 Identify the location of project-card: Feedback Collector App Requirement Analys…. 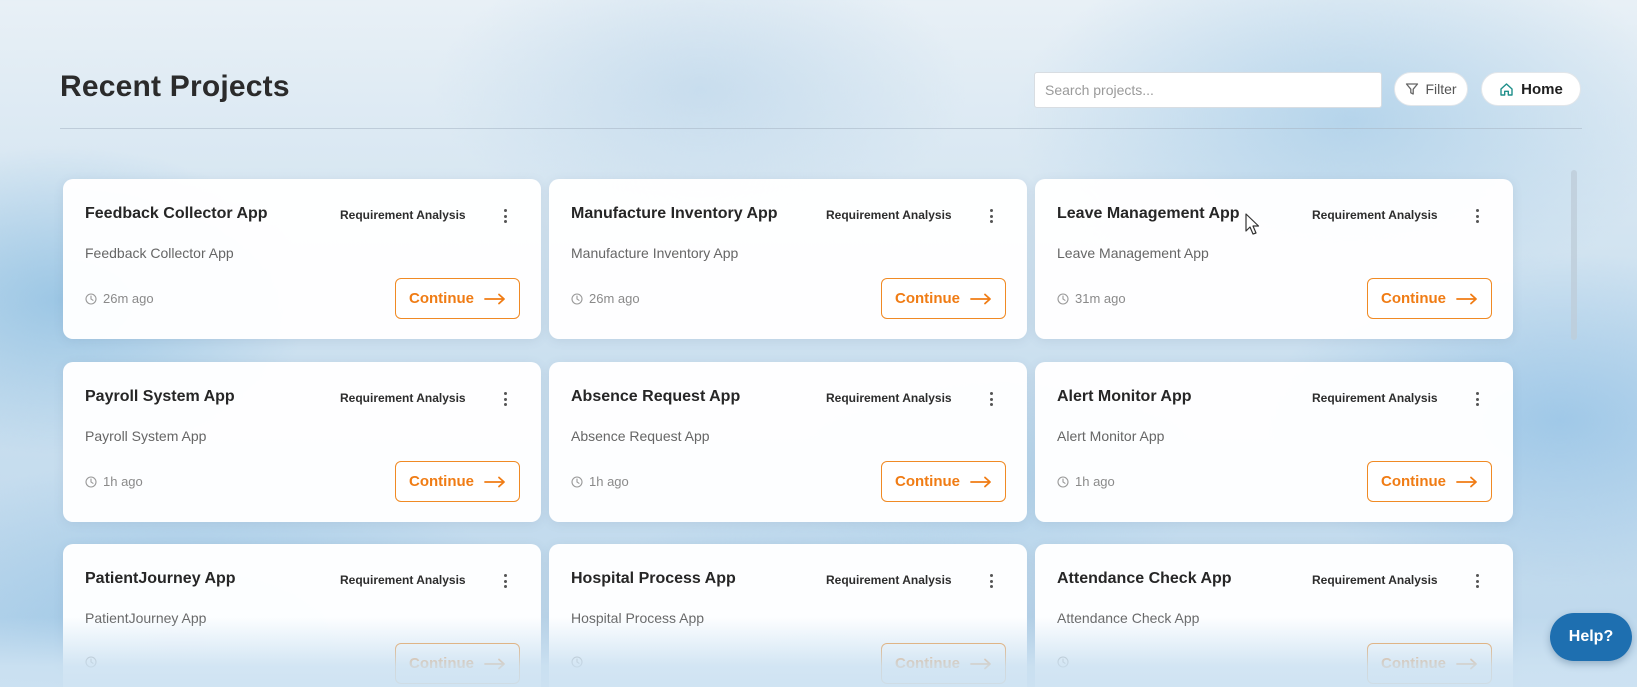
(302, 259).